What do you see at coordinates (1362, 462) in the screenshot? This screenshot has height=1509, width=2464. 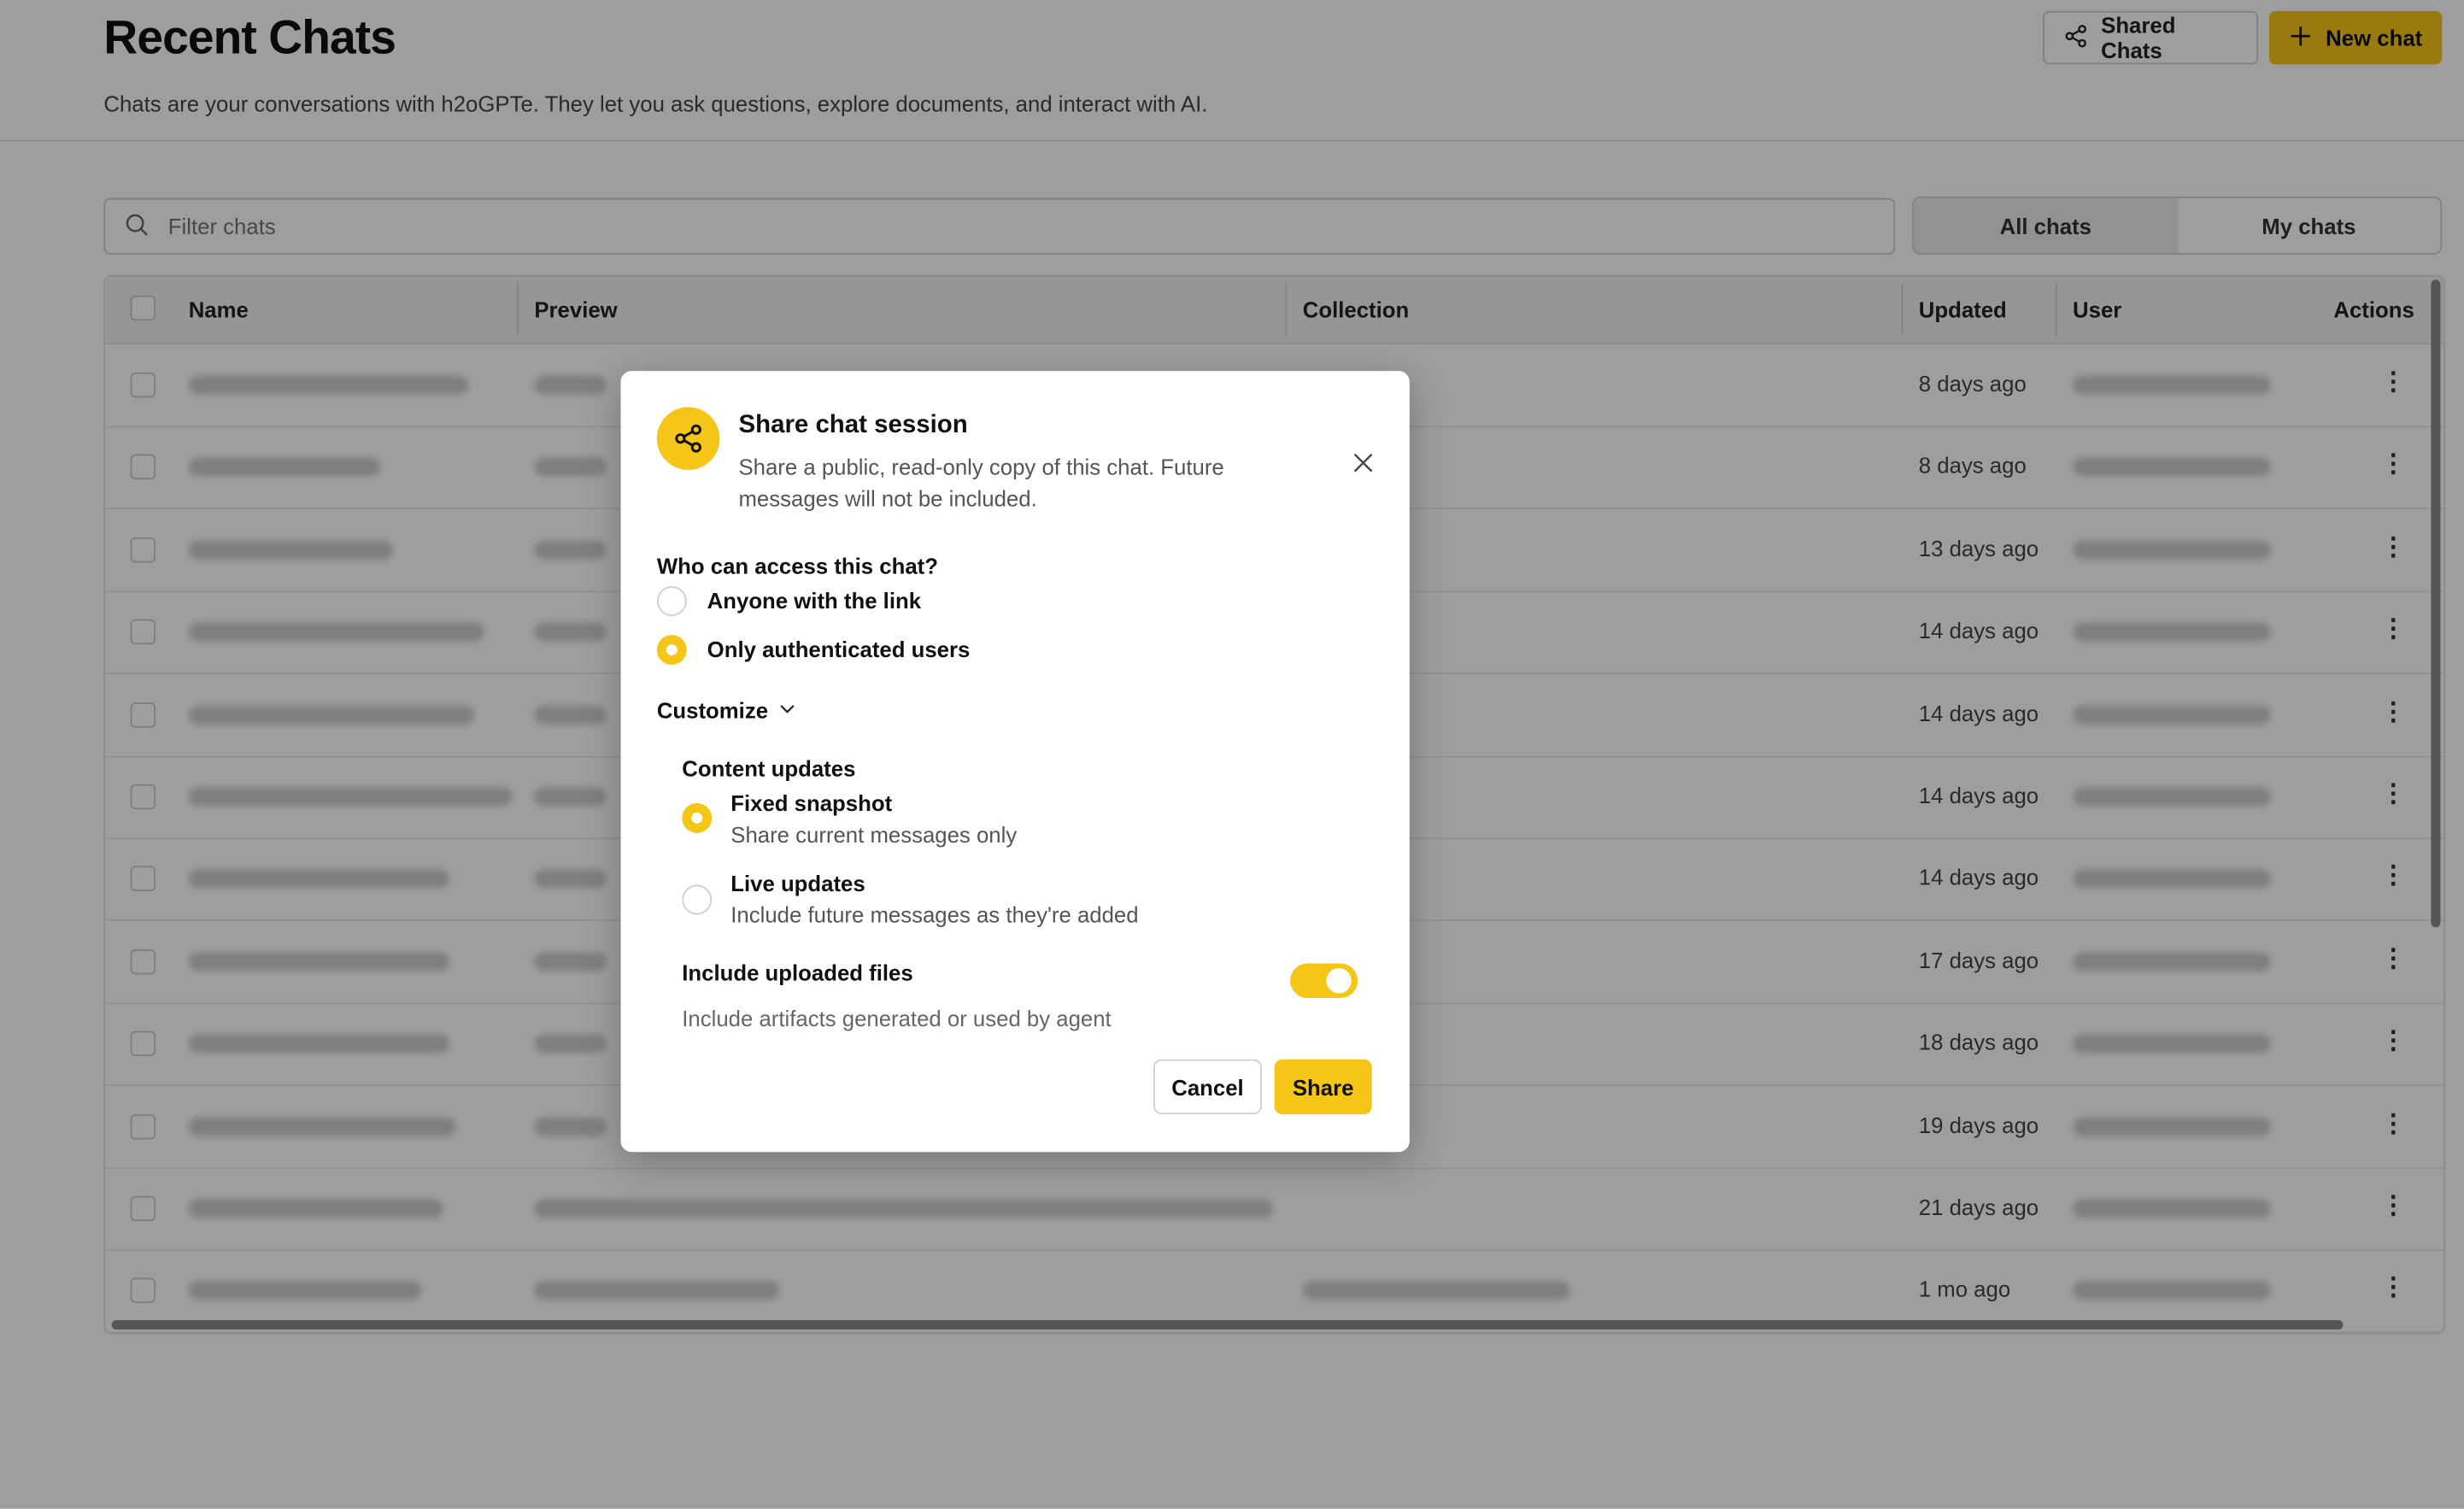 I see `close-icon` at bounding box center [1362, 462].